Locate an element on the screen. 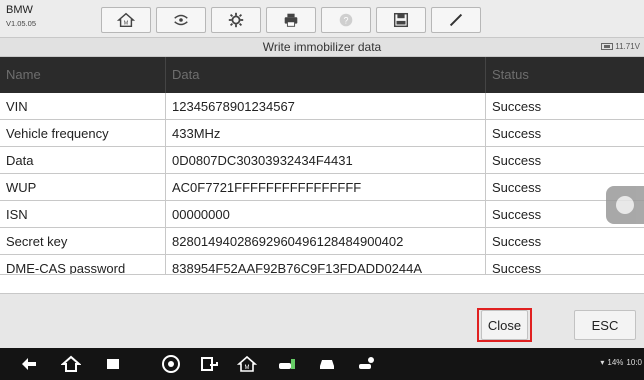  car-diagnostic-icon is located at coordinates (287, 364).